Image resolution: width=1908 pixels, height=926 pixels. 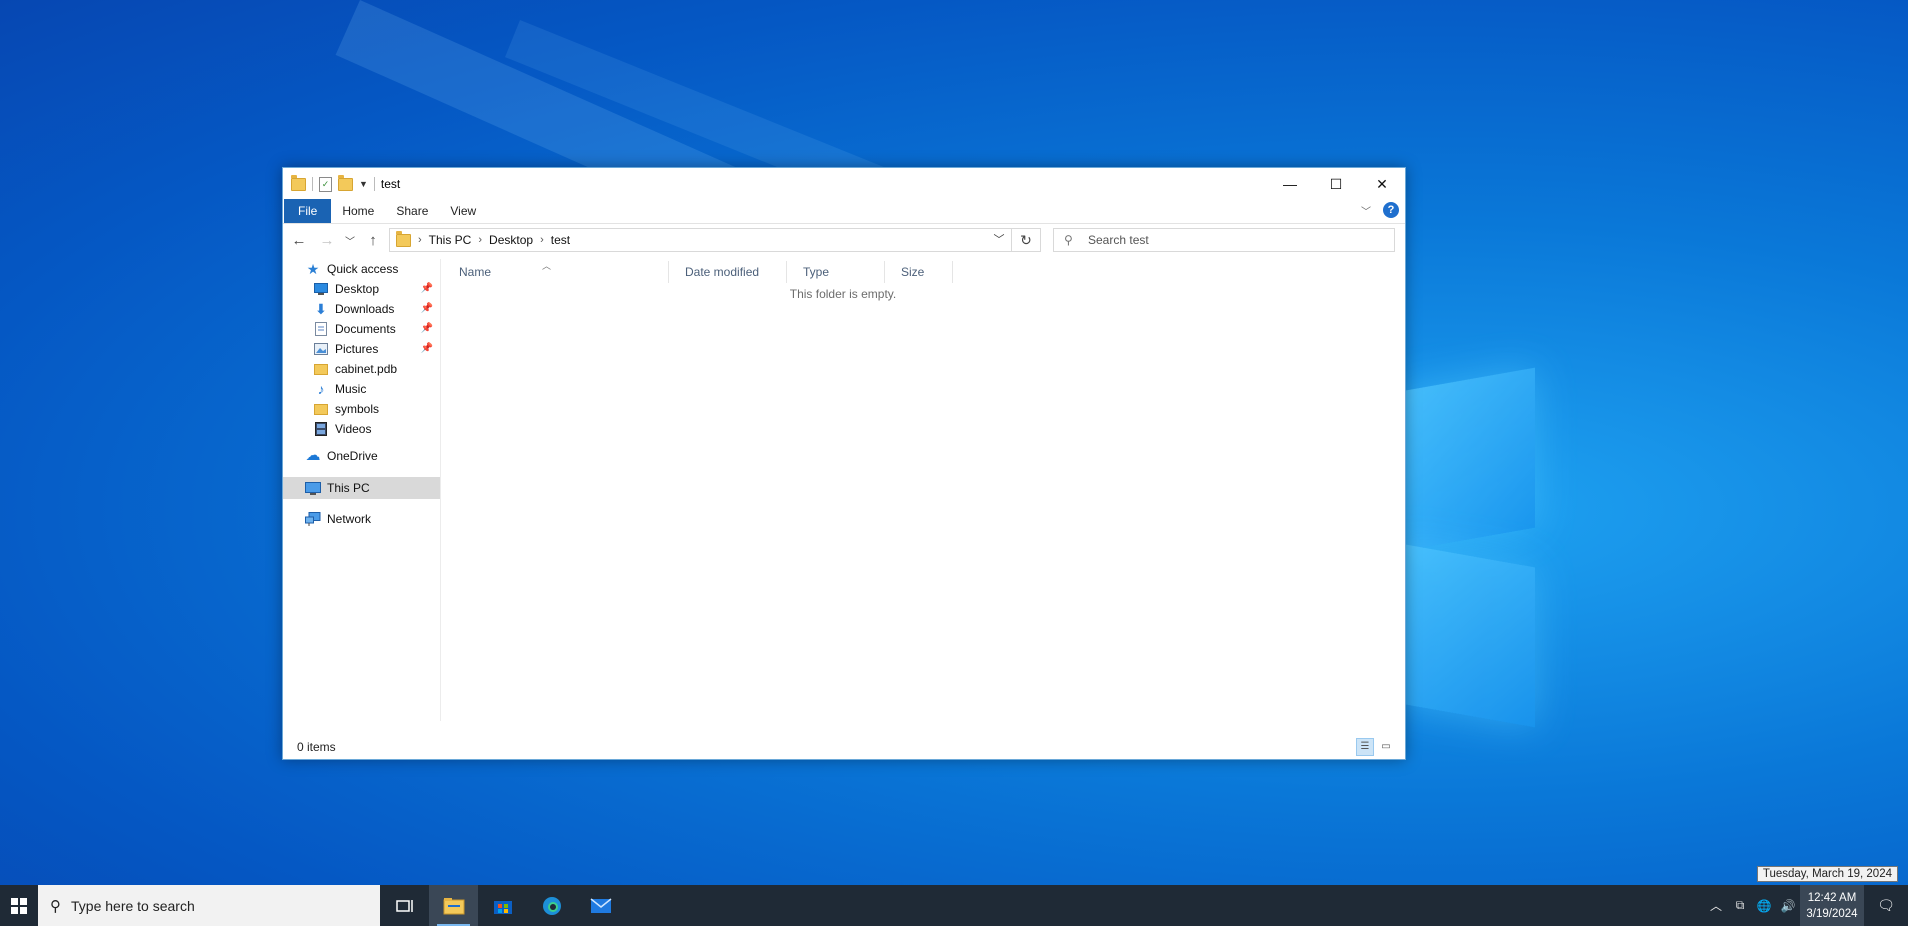 I want to click on nav-label: This PC, so click(x=348, y=488).